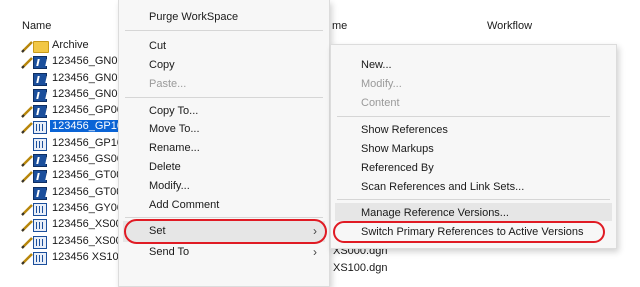 This screenshot has height=287, width=640. Describe the element at coordinates (162, 65) in the screenshot. I see `menu-item-copy: Copy` at that location.